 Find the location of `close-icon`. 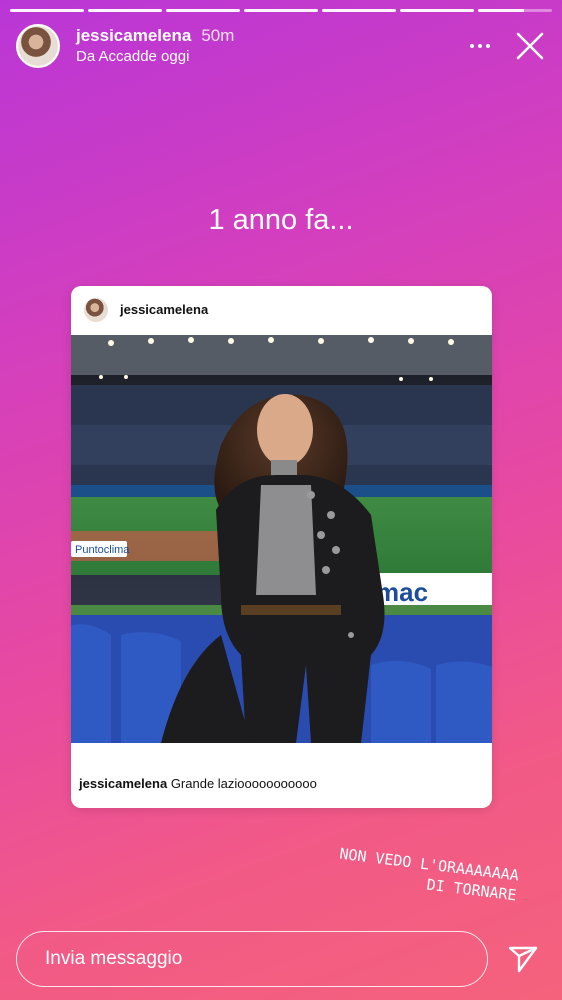

close-icon is located at coordinates (530, 46).